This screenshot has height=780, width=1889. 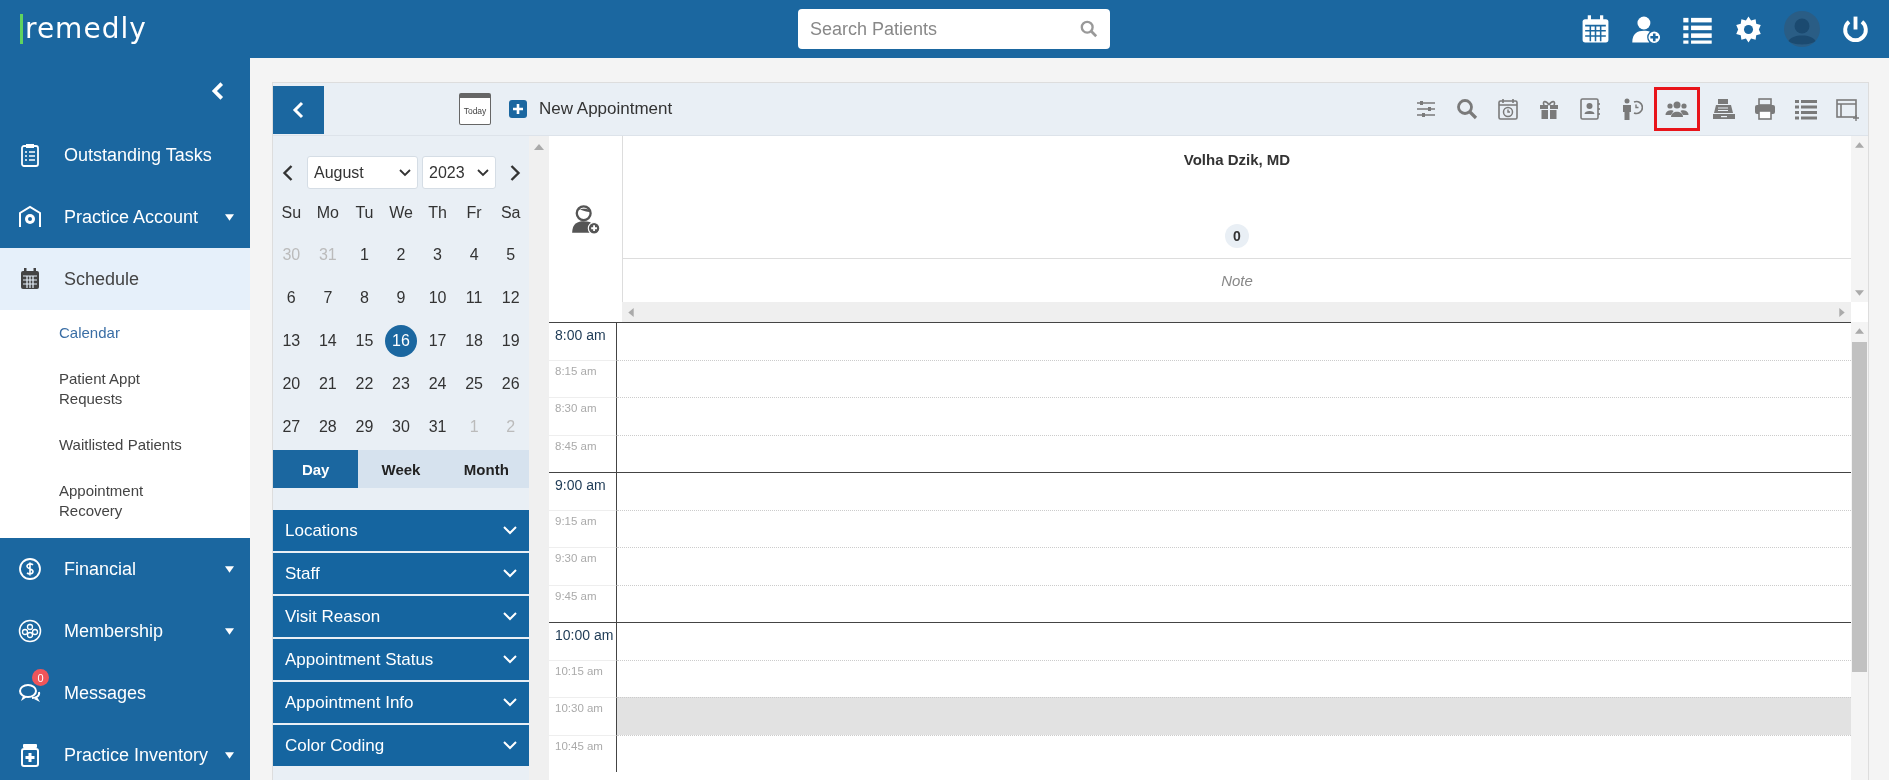 I want to click on calendar-day: 1, so click(x=364, y=254).